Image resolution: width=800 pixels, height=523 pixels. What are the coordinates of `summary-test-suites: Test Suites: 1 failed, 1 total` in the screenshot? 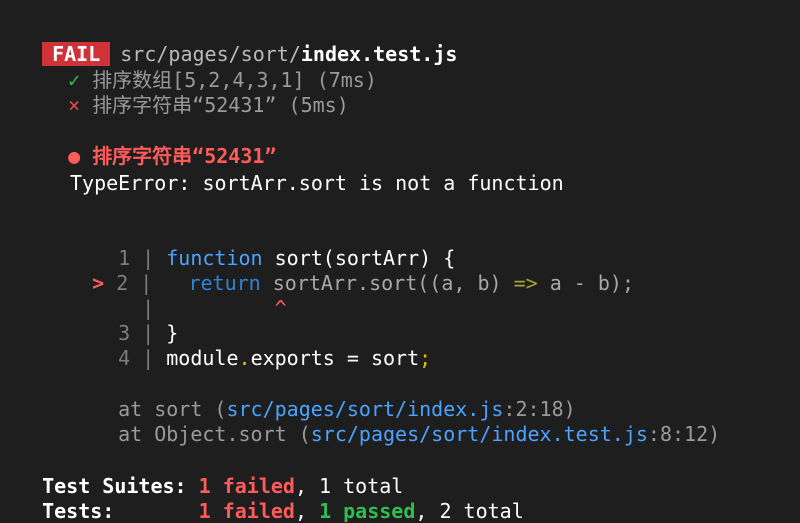 It's located at (210, 474).